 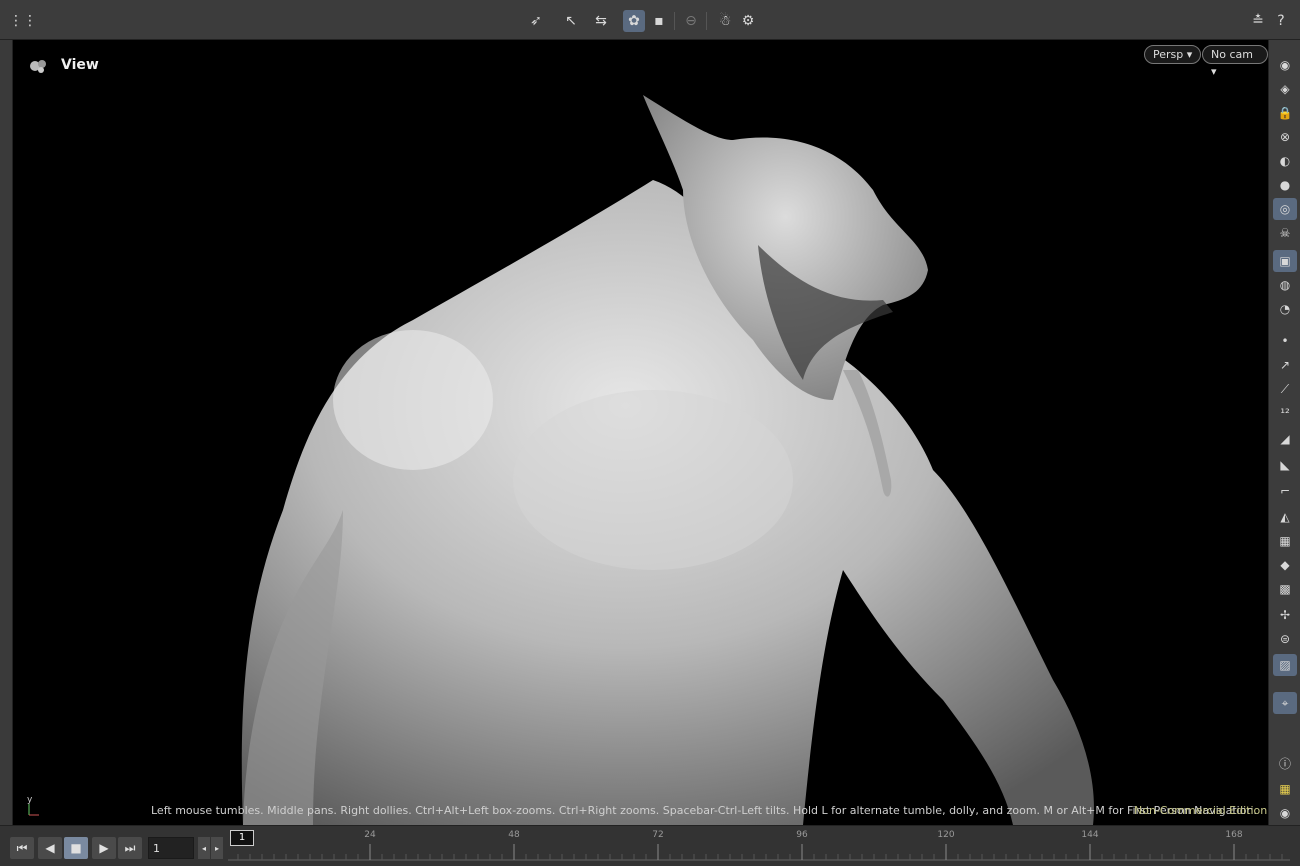 What do you see at coordinates (50, 848) in the screenshot?
I see `play-reverse-icon: ◀` at bounding box center [50, 848].